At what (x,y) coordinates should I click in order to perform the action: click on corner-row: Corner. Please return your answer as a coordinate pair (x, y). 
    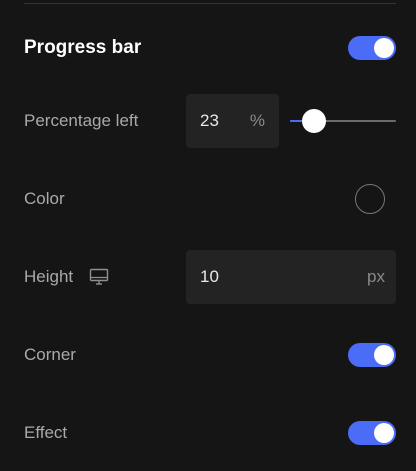
    Looking at the image, I should click on (210, 355).